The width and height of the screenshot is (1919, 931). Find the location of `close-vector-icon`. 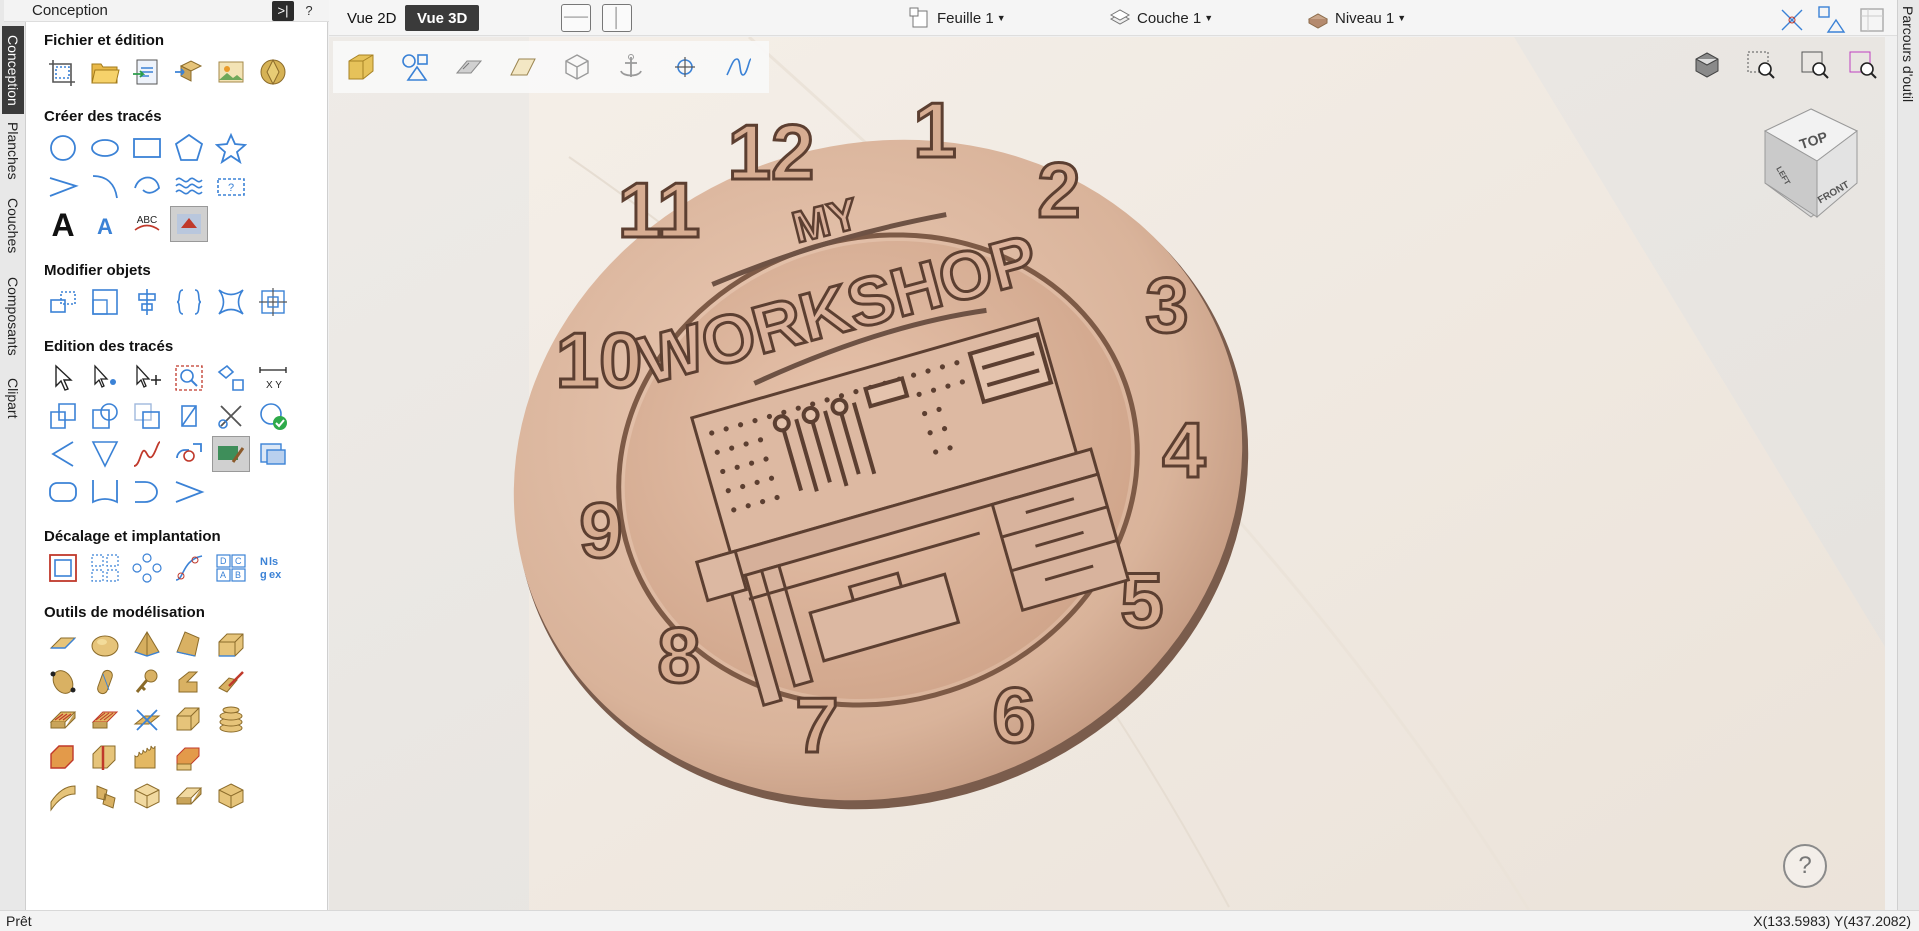

close-vector-icon is located at coordinates (273, 416).